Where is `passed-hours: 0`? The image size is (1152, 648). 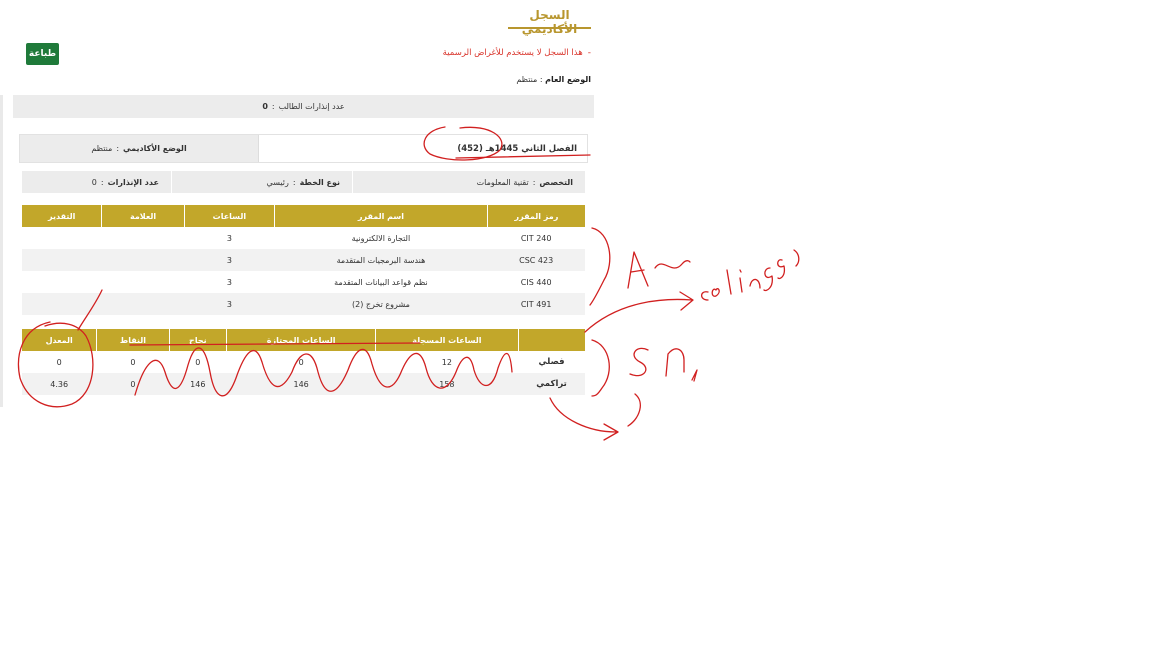
passed-hours: 0 is located at coordinates (301, 362).